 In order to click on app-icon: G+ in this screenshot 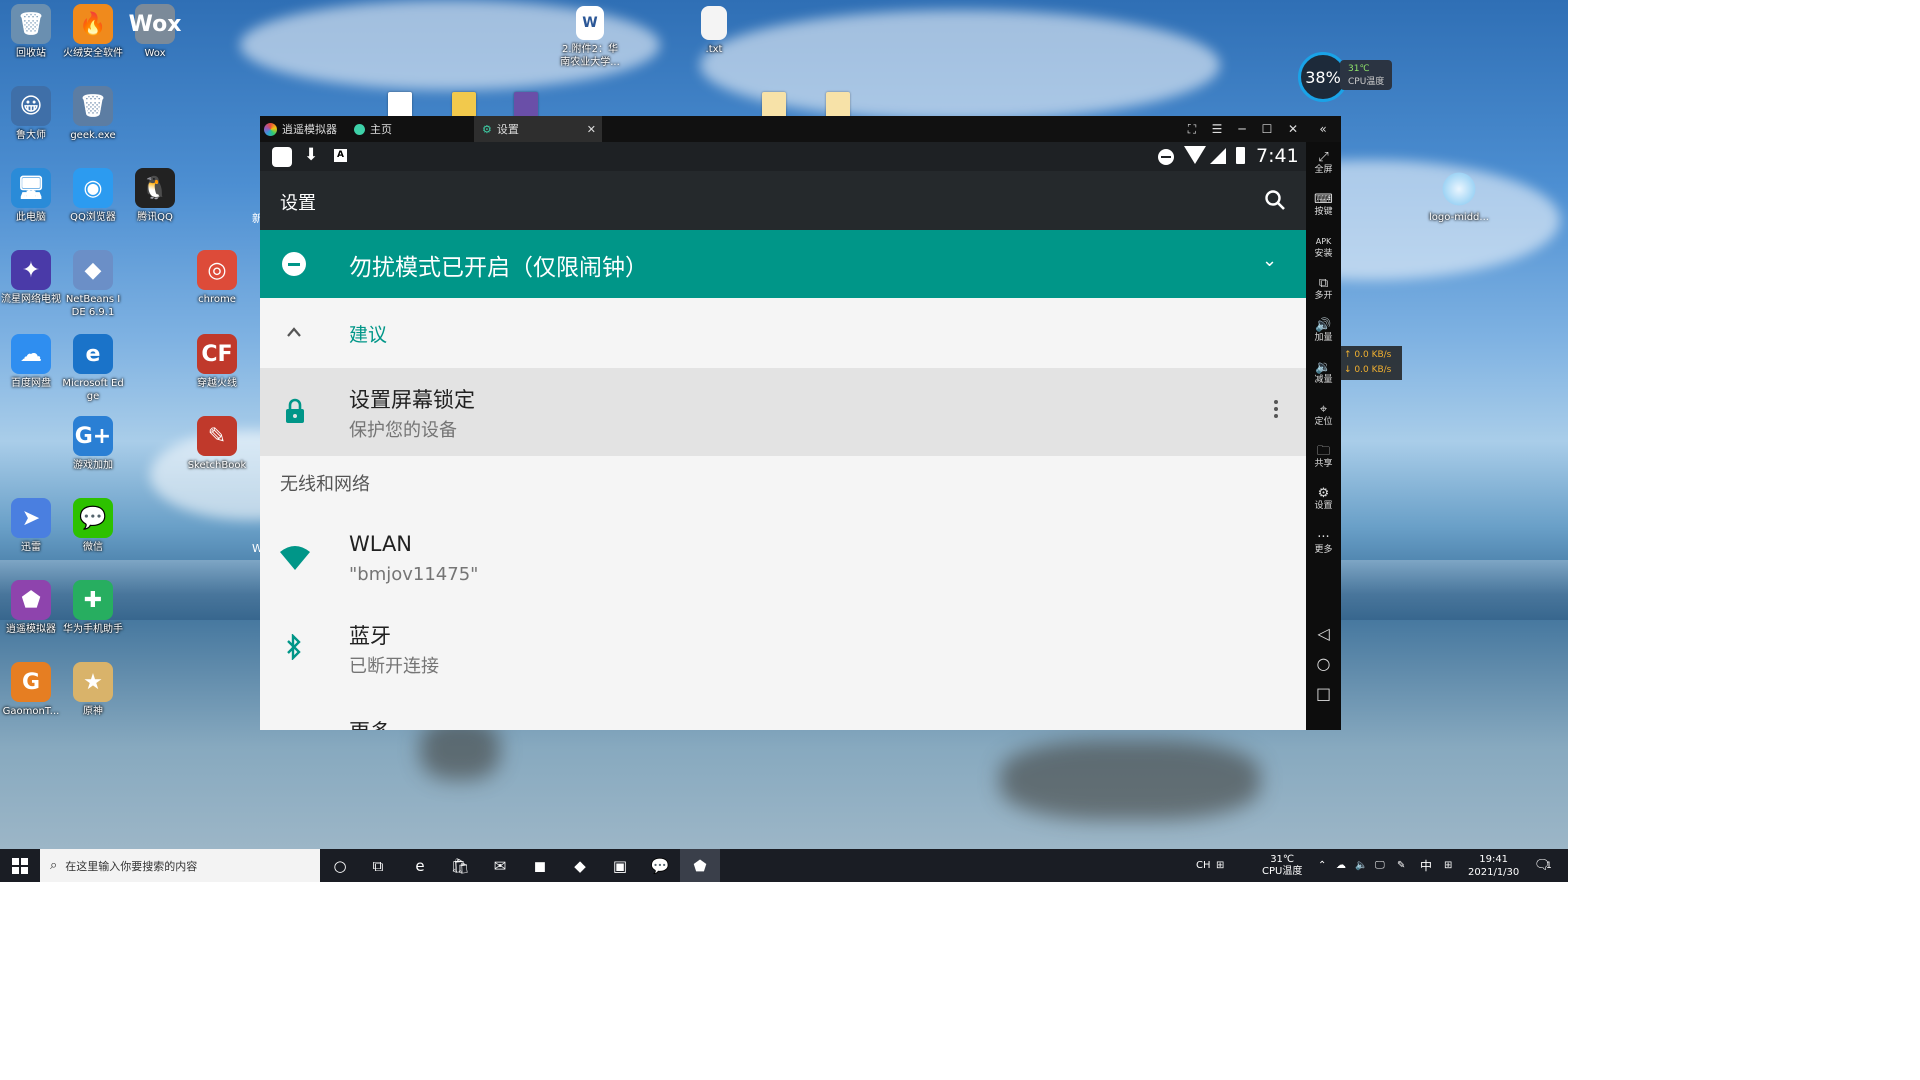, I will do `click(93, 436)`.